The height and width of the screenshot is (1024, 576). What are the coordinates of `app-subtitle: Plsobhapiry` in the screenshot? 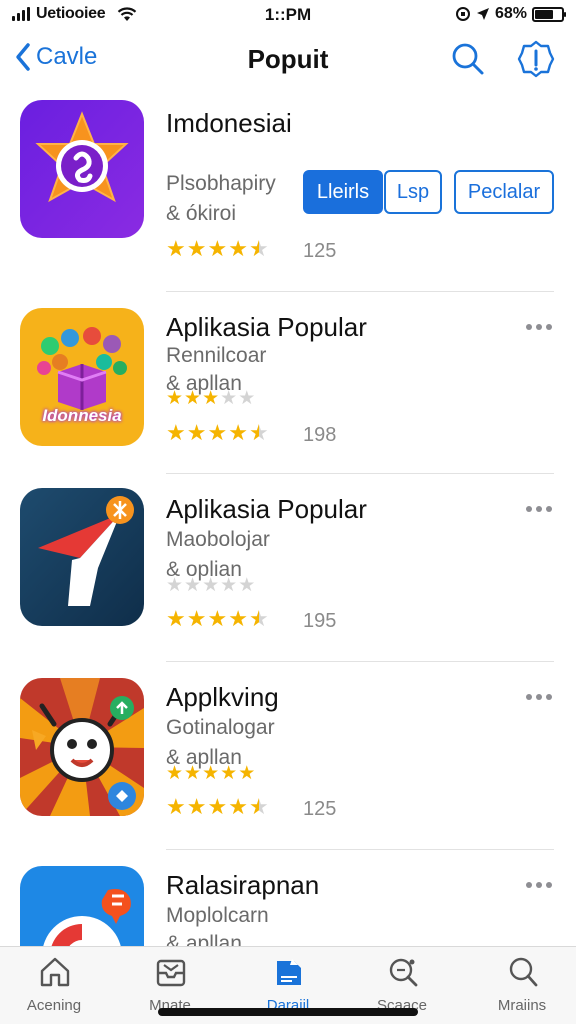 It's located at (221, 183).